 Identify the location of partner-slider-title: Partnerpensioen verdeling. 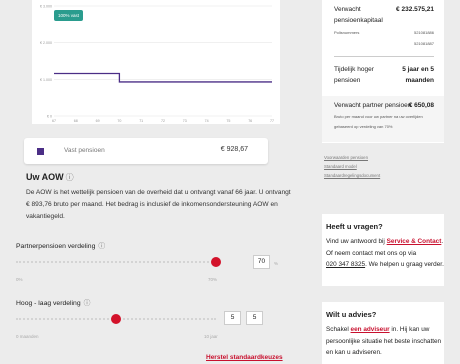
(56, 246).